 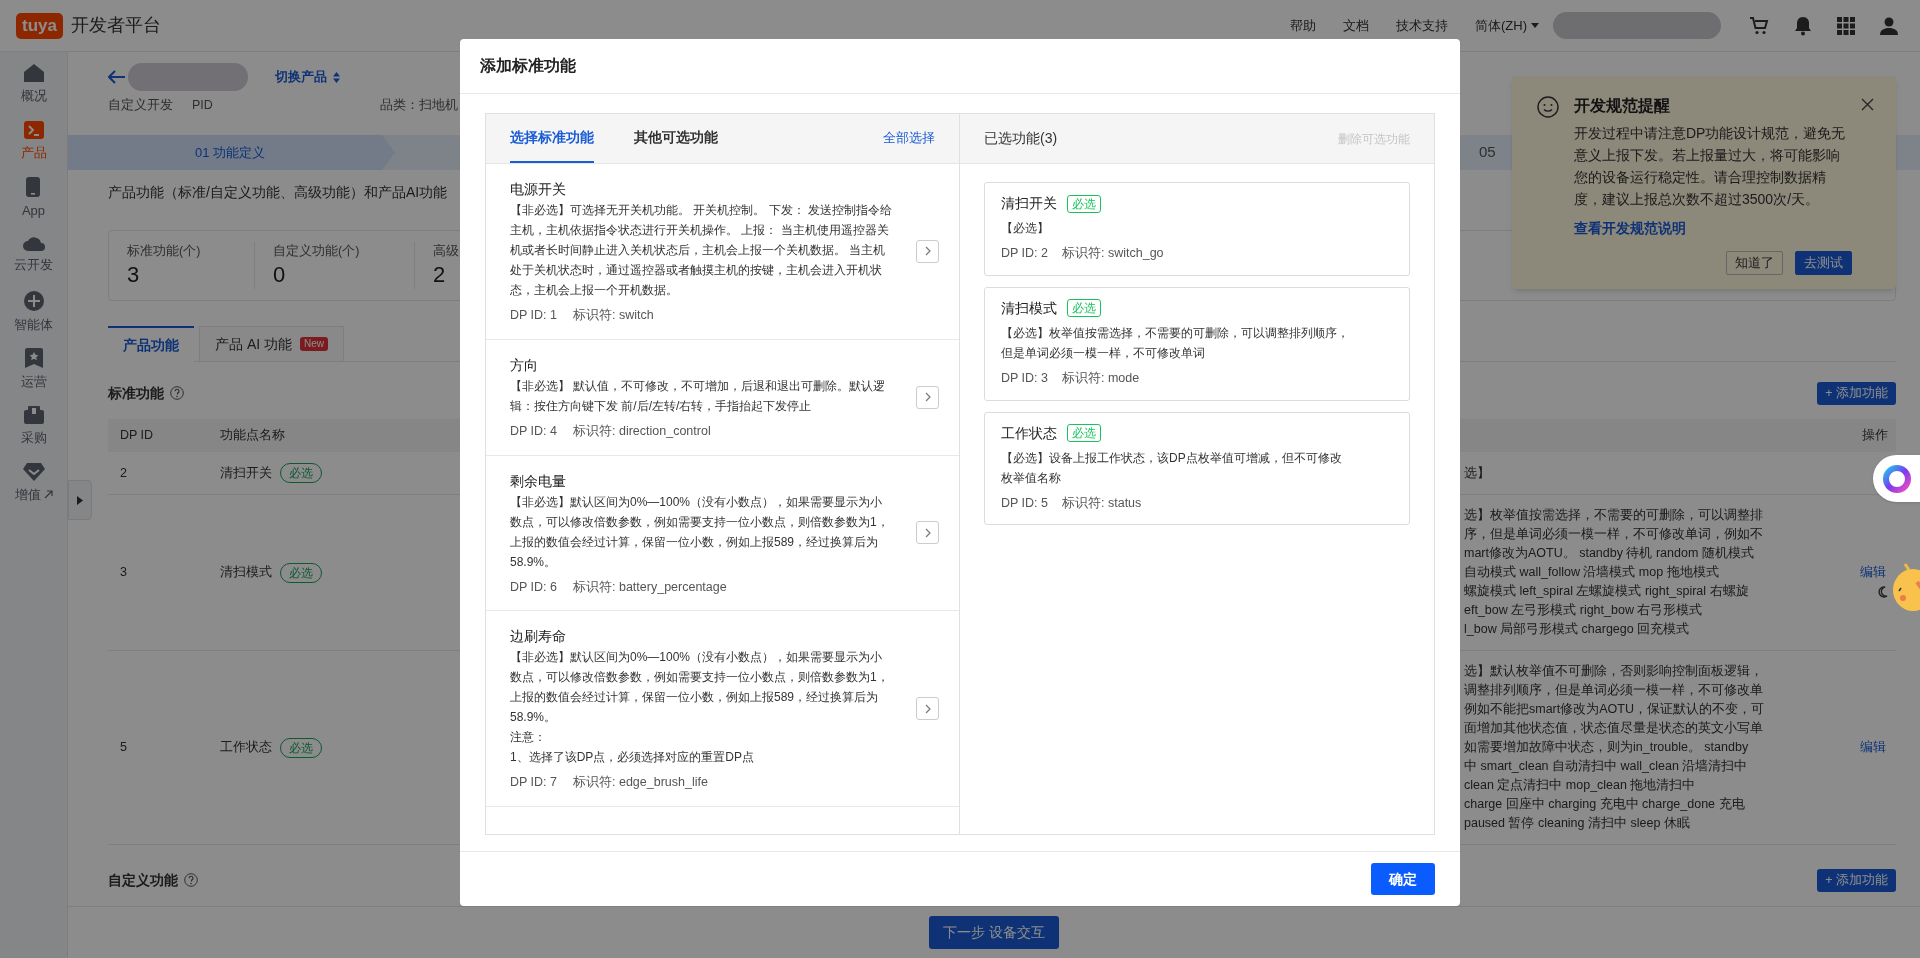 I want to click on function-name: 工作状态, so click(x=1029, y=433).